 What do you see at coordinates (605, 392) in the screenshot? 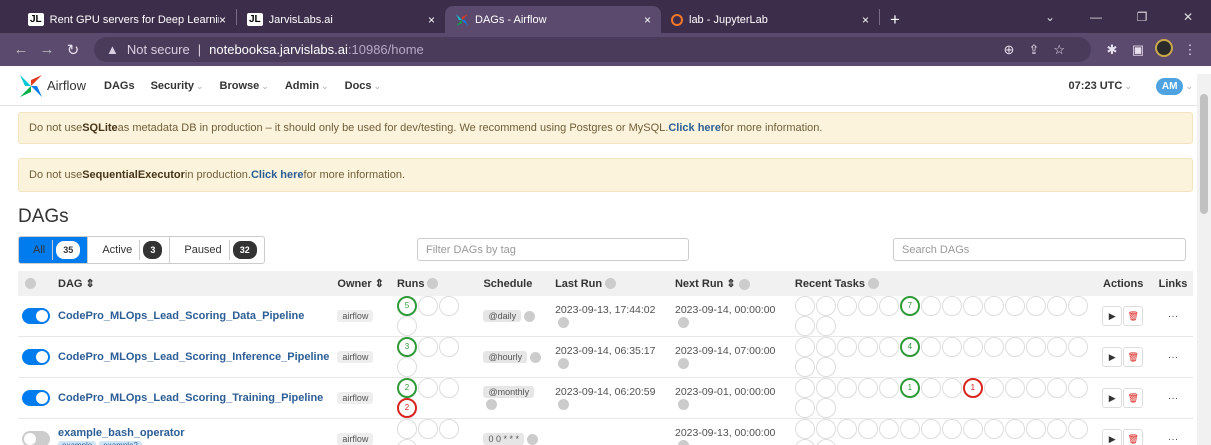
I see `last-run-link: 2023-09-14, 06:20:59` at bounding box center [605, 392].